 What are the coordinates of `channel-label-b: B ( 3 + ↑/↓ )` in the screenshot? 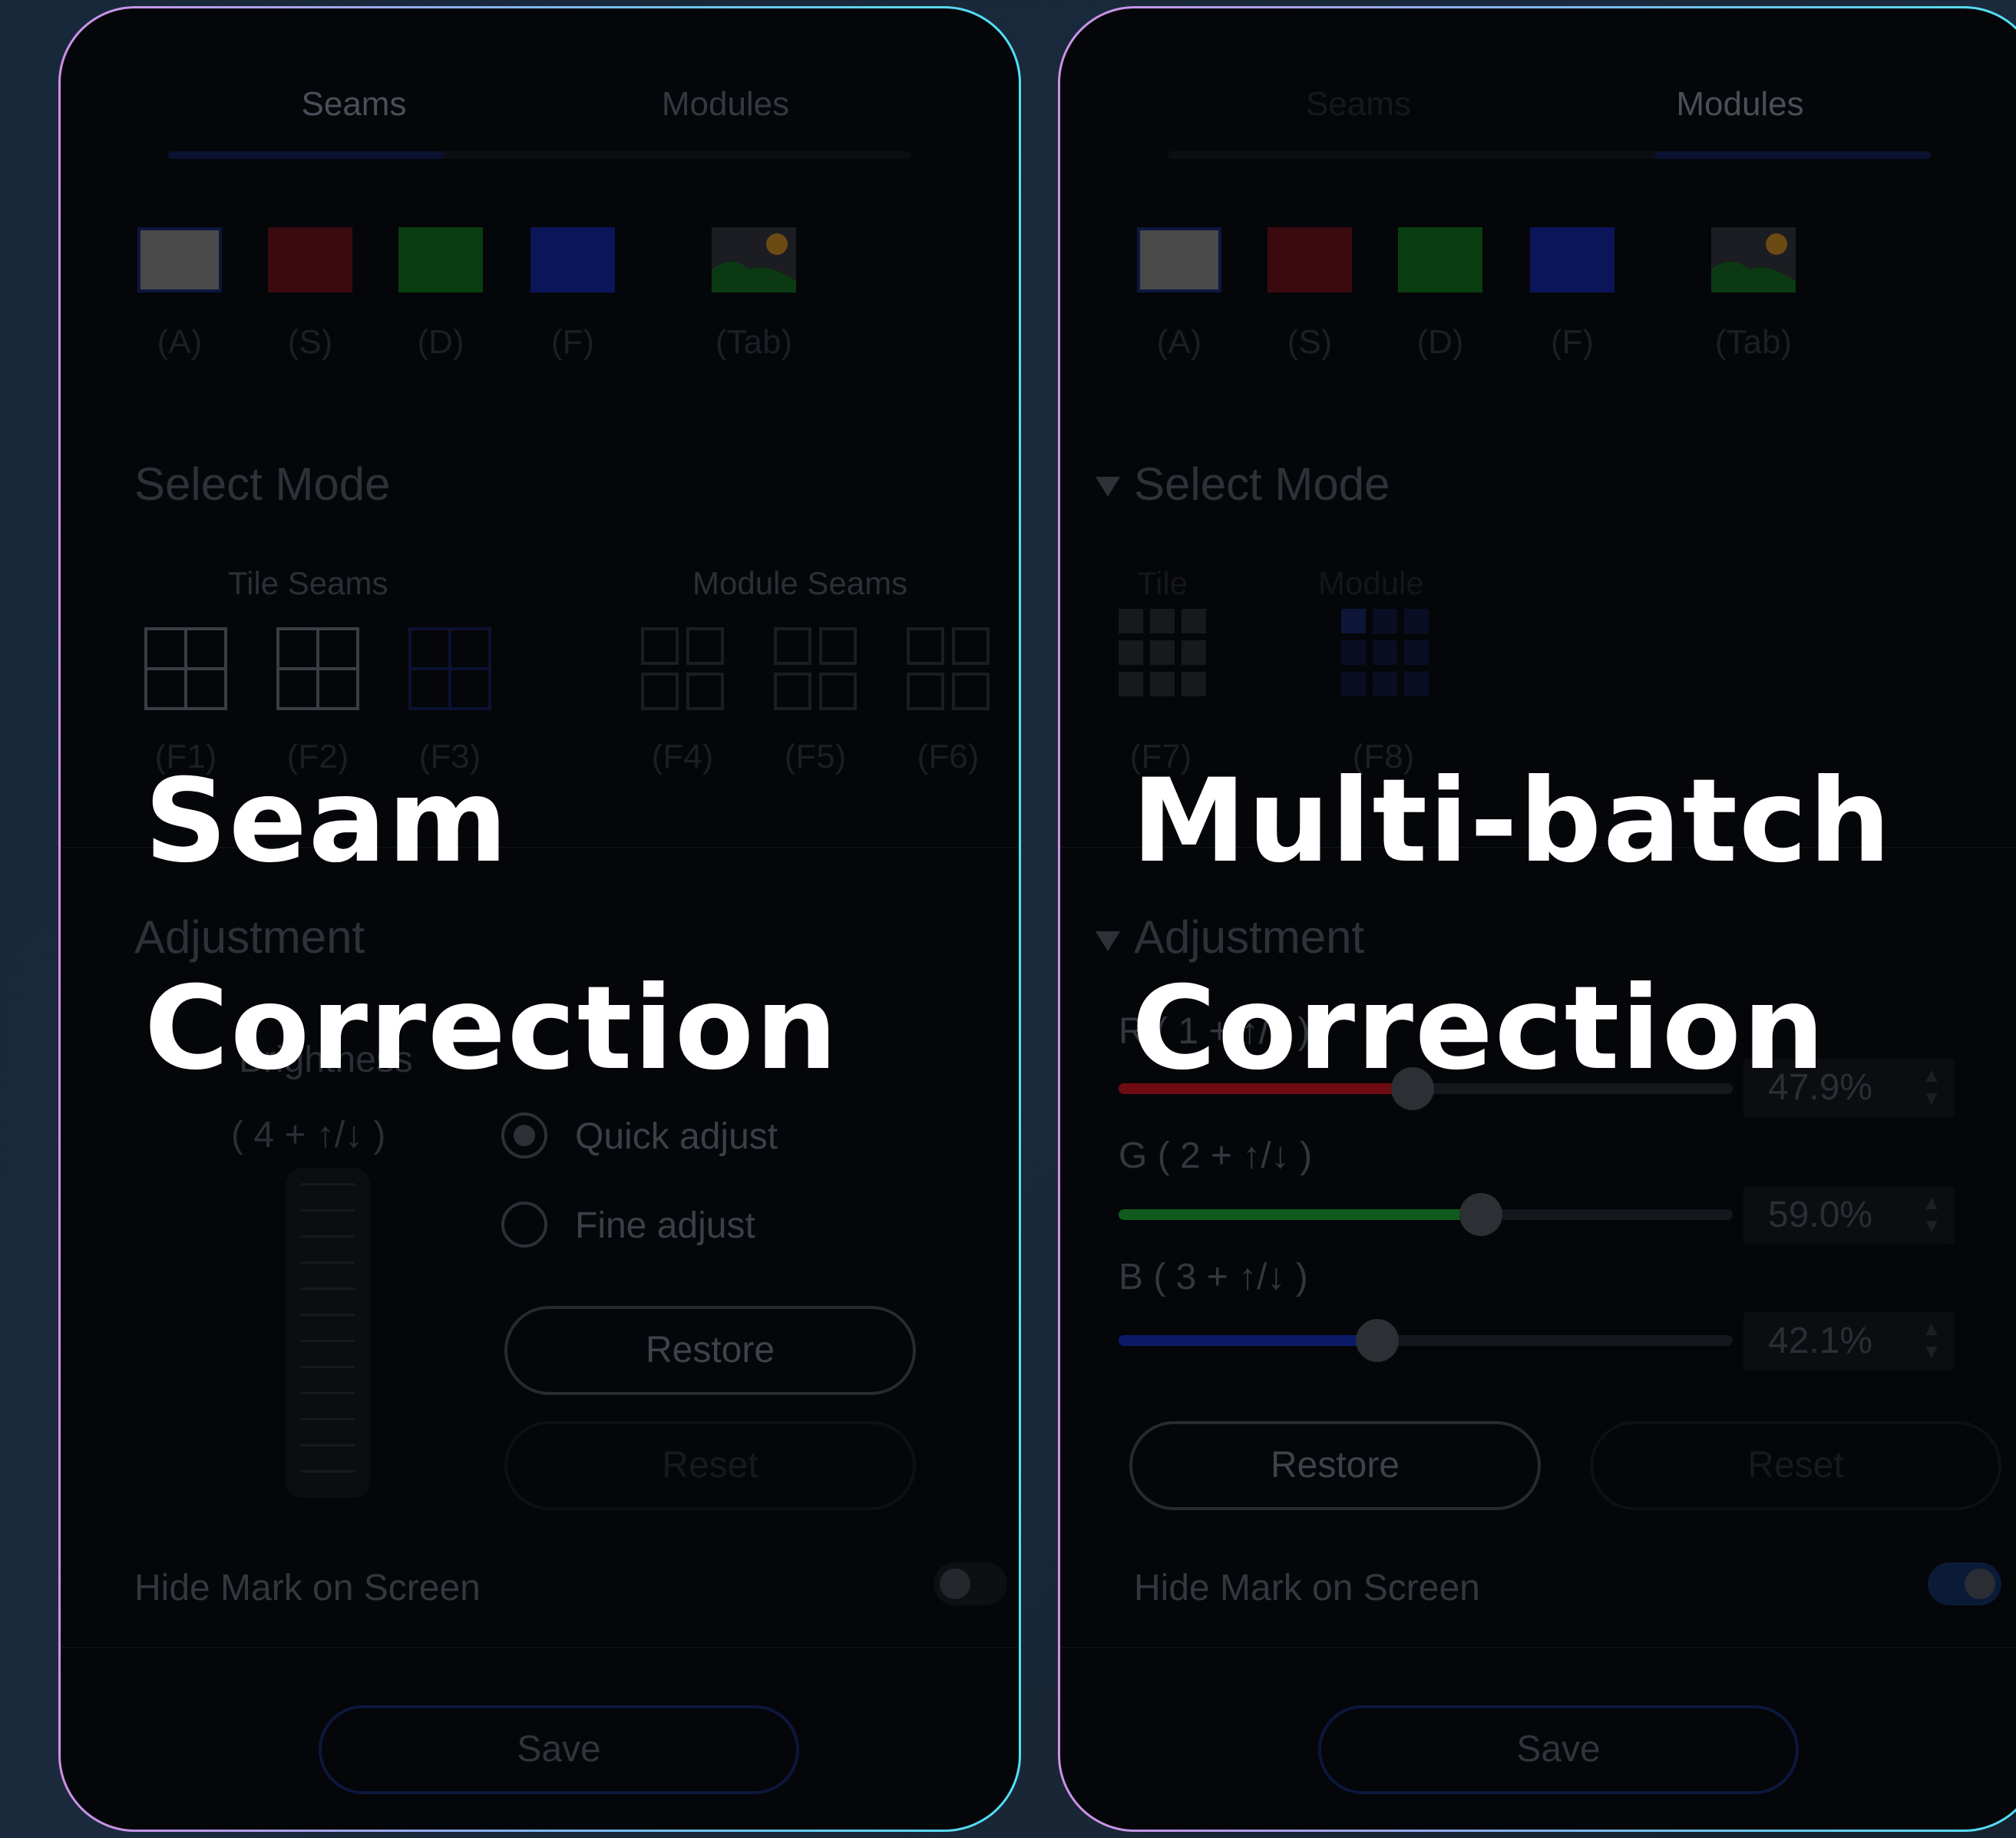 It's located at (1213, 1277).